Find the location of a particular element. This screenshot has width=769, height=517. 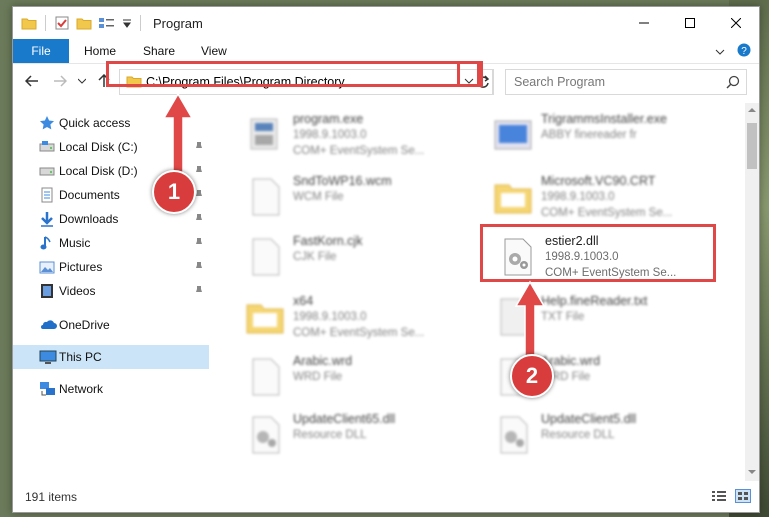

sidebar-item-pictures: Pictures is located at coordinates (111, 267).